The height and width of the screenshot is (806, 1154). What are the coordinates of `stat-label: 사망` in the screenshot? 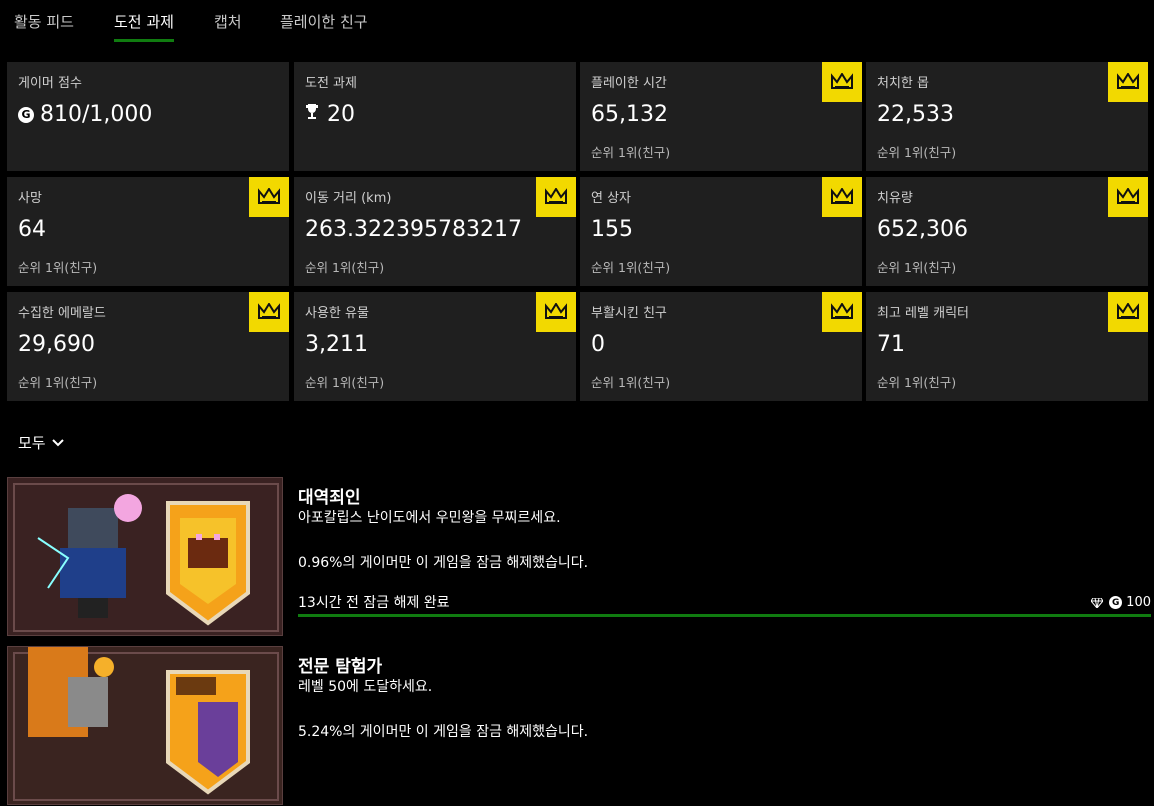 It's located at (30, 198).